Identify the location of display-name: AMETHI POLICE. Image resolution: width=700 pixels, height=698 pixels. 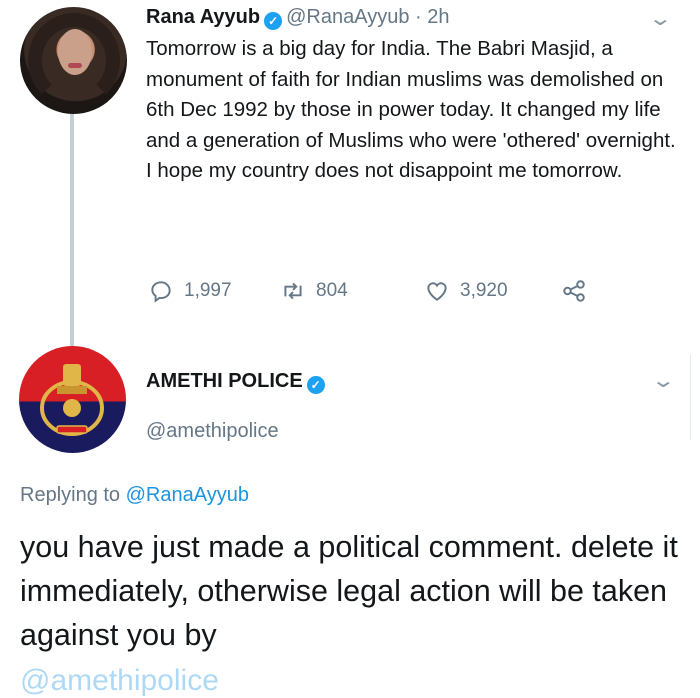
(224, 381).